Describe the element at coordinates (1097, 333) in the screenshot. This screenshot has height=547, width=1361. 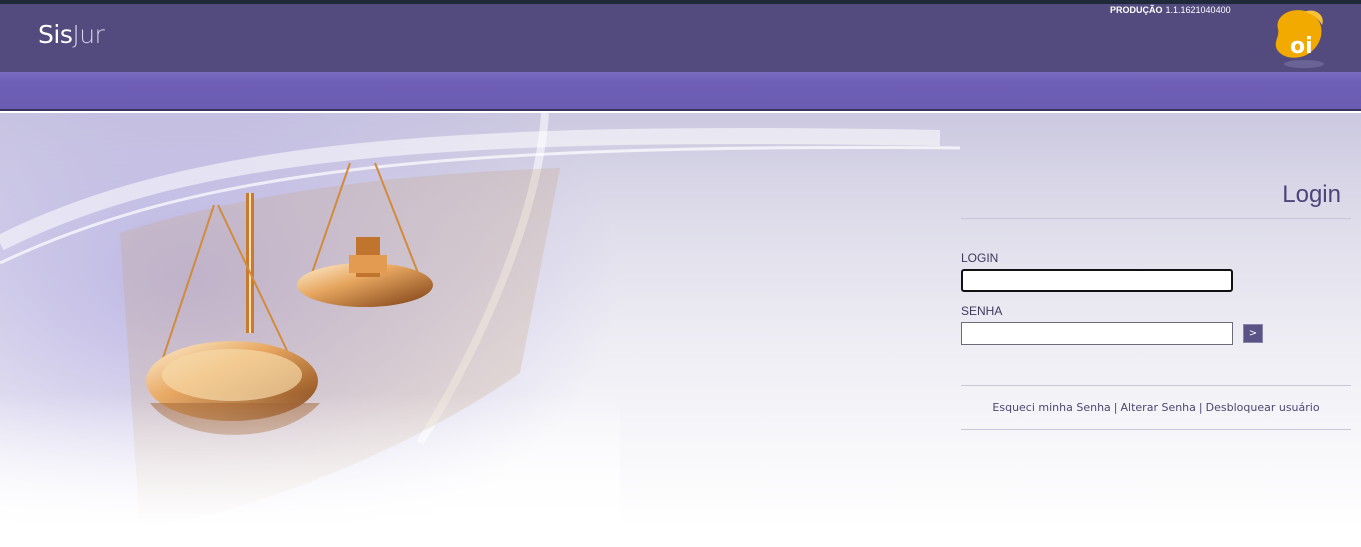
I see `password-input` at that location.